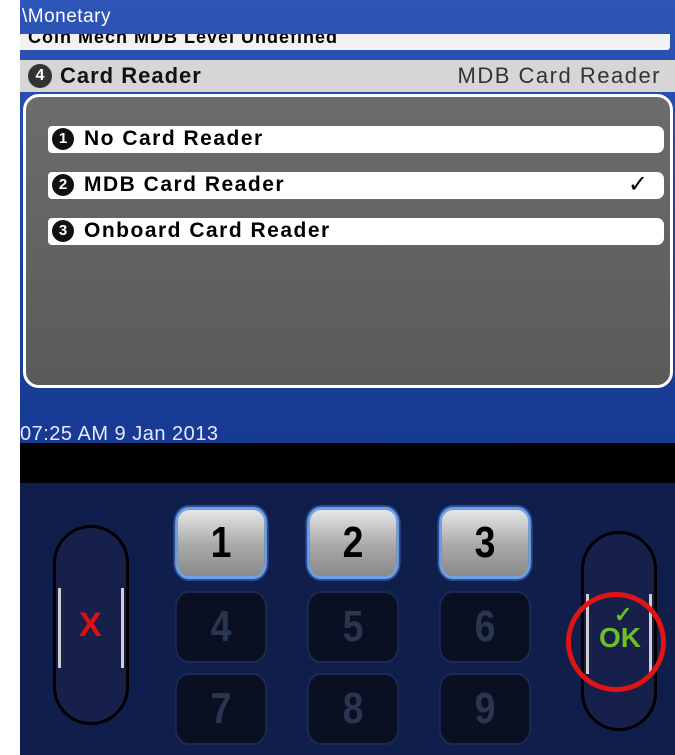  I want to click on menu-row-value: MDB Card Reader, so click(559, 75).